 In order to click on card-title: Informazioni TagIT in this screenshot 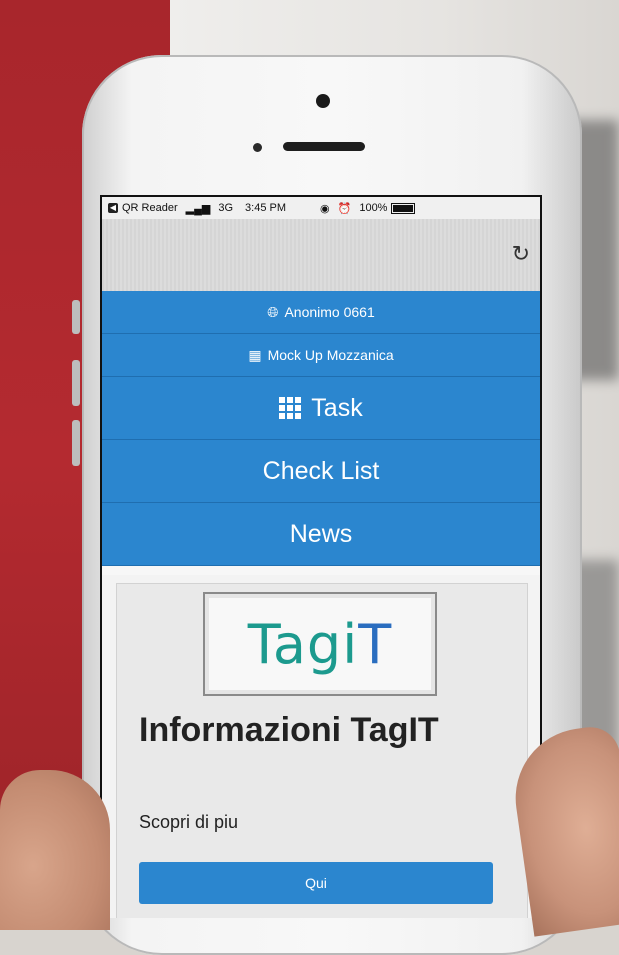, I will do `click(289, 730)`.